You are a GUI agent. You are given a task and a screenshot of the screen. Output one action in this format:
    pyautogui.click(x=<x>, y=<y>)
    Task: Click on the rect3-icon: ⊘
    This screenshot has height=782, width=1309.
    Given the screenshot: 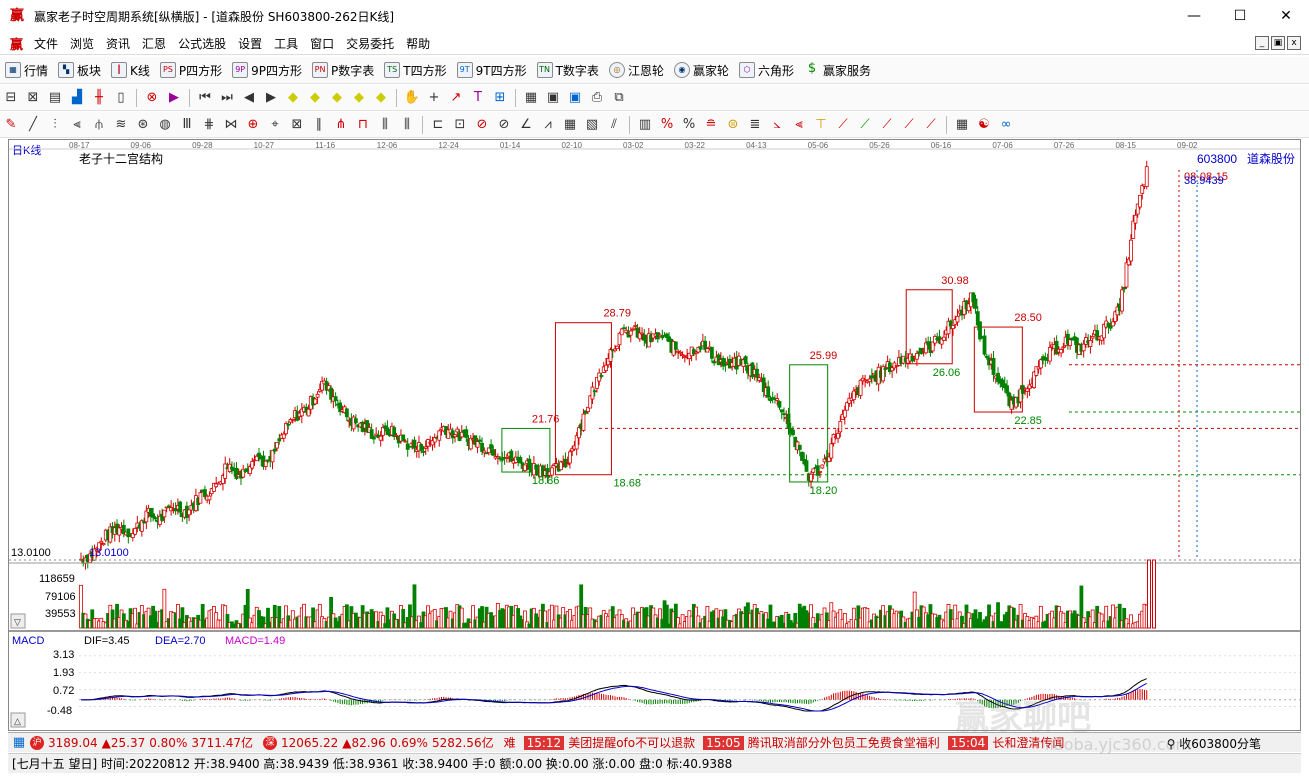 What is the action you would take?
    pyautogui.click(x=482, y=125)
    